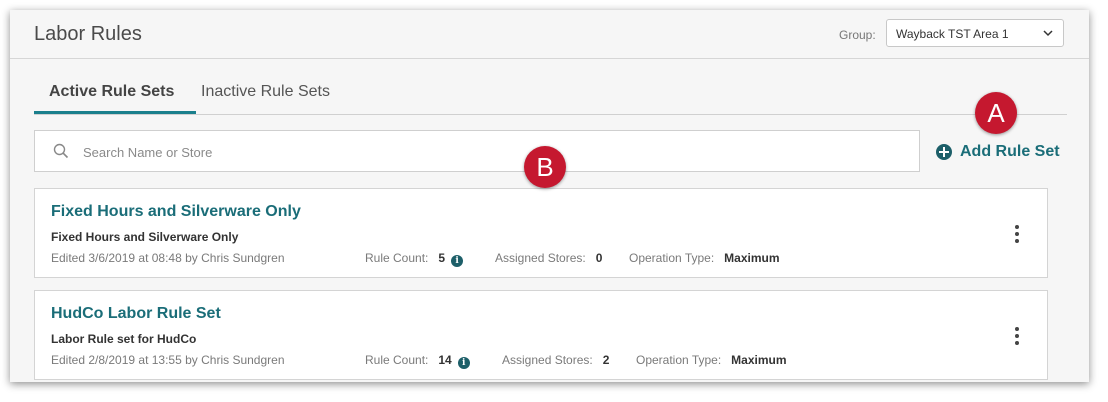 The width and height of the screenshot is (1108, 402). What do you see at coordinates (136, 314) in the screenshot?
I see `rule-set-name-link: HudCo Labor Rule Set` at bounding box center [136, 314].